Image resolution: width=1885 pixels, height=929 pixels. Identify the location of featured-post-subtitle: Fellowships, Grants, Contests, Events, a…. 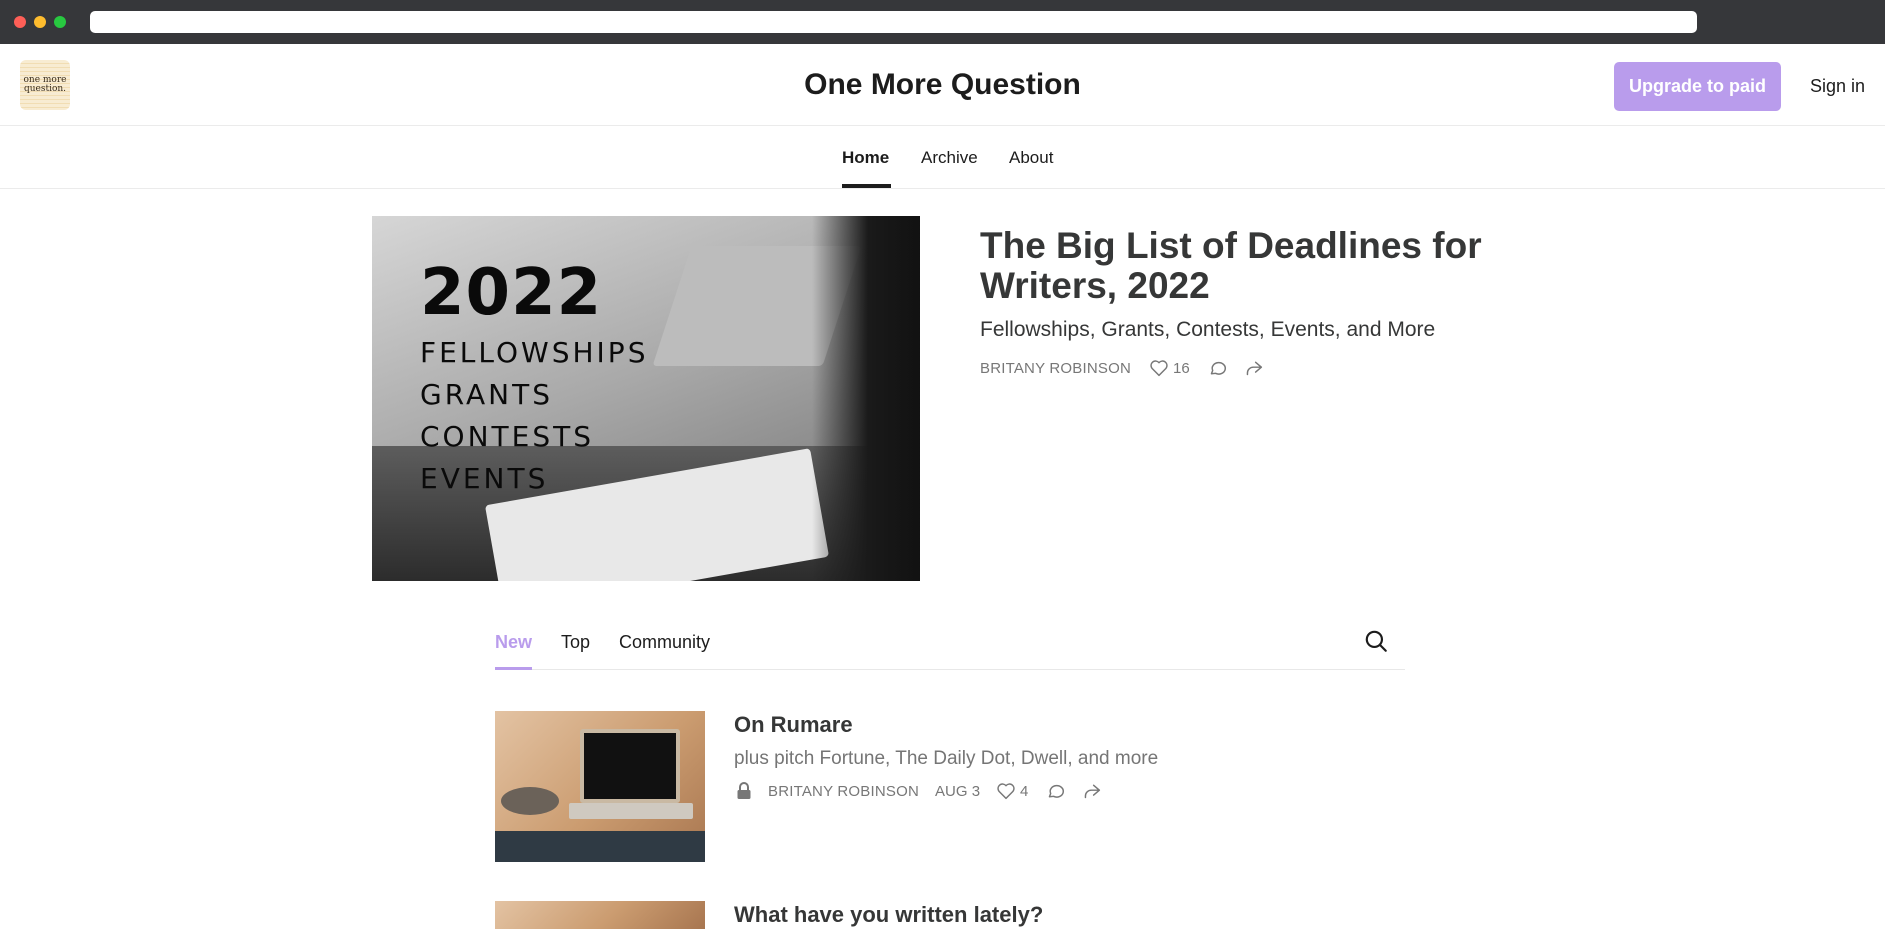
(1208, 329).